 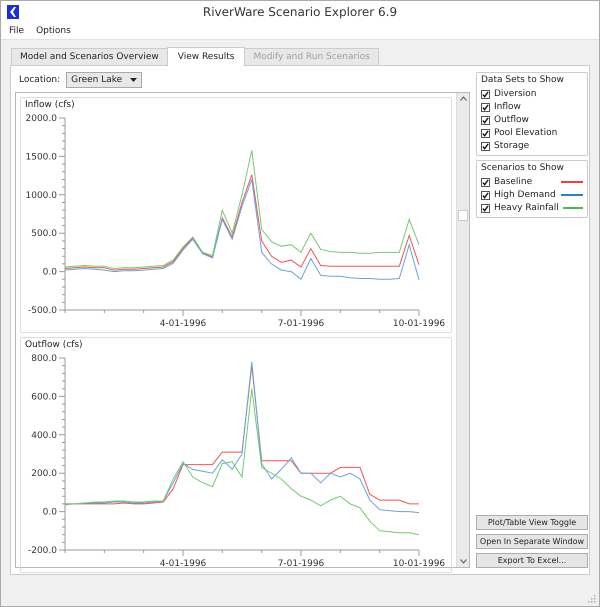 What do you see at coordinates (508, 107) in the screenshot?
I see `checkbox-label: Inflow` at bounding box center [508, 107].